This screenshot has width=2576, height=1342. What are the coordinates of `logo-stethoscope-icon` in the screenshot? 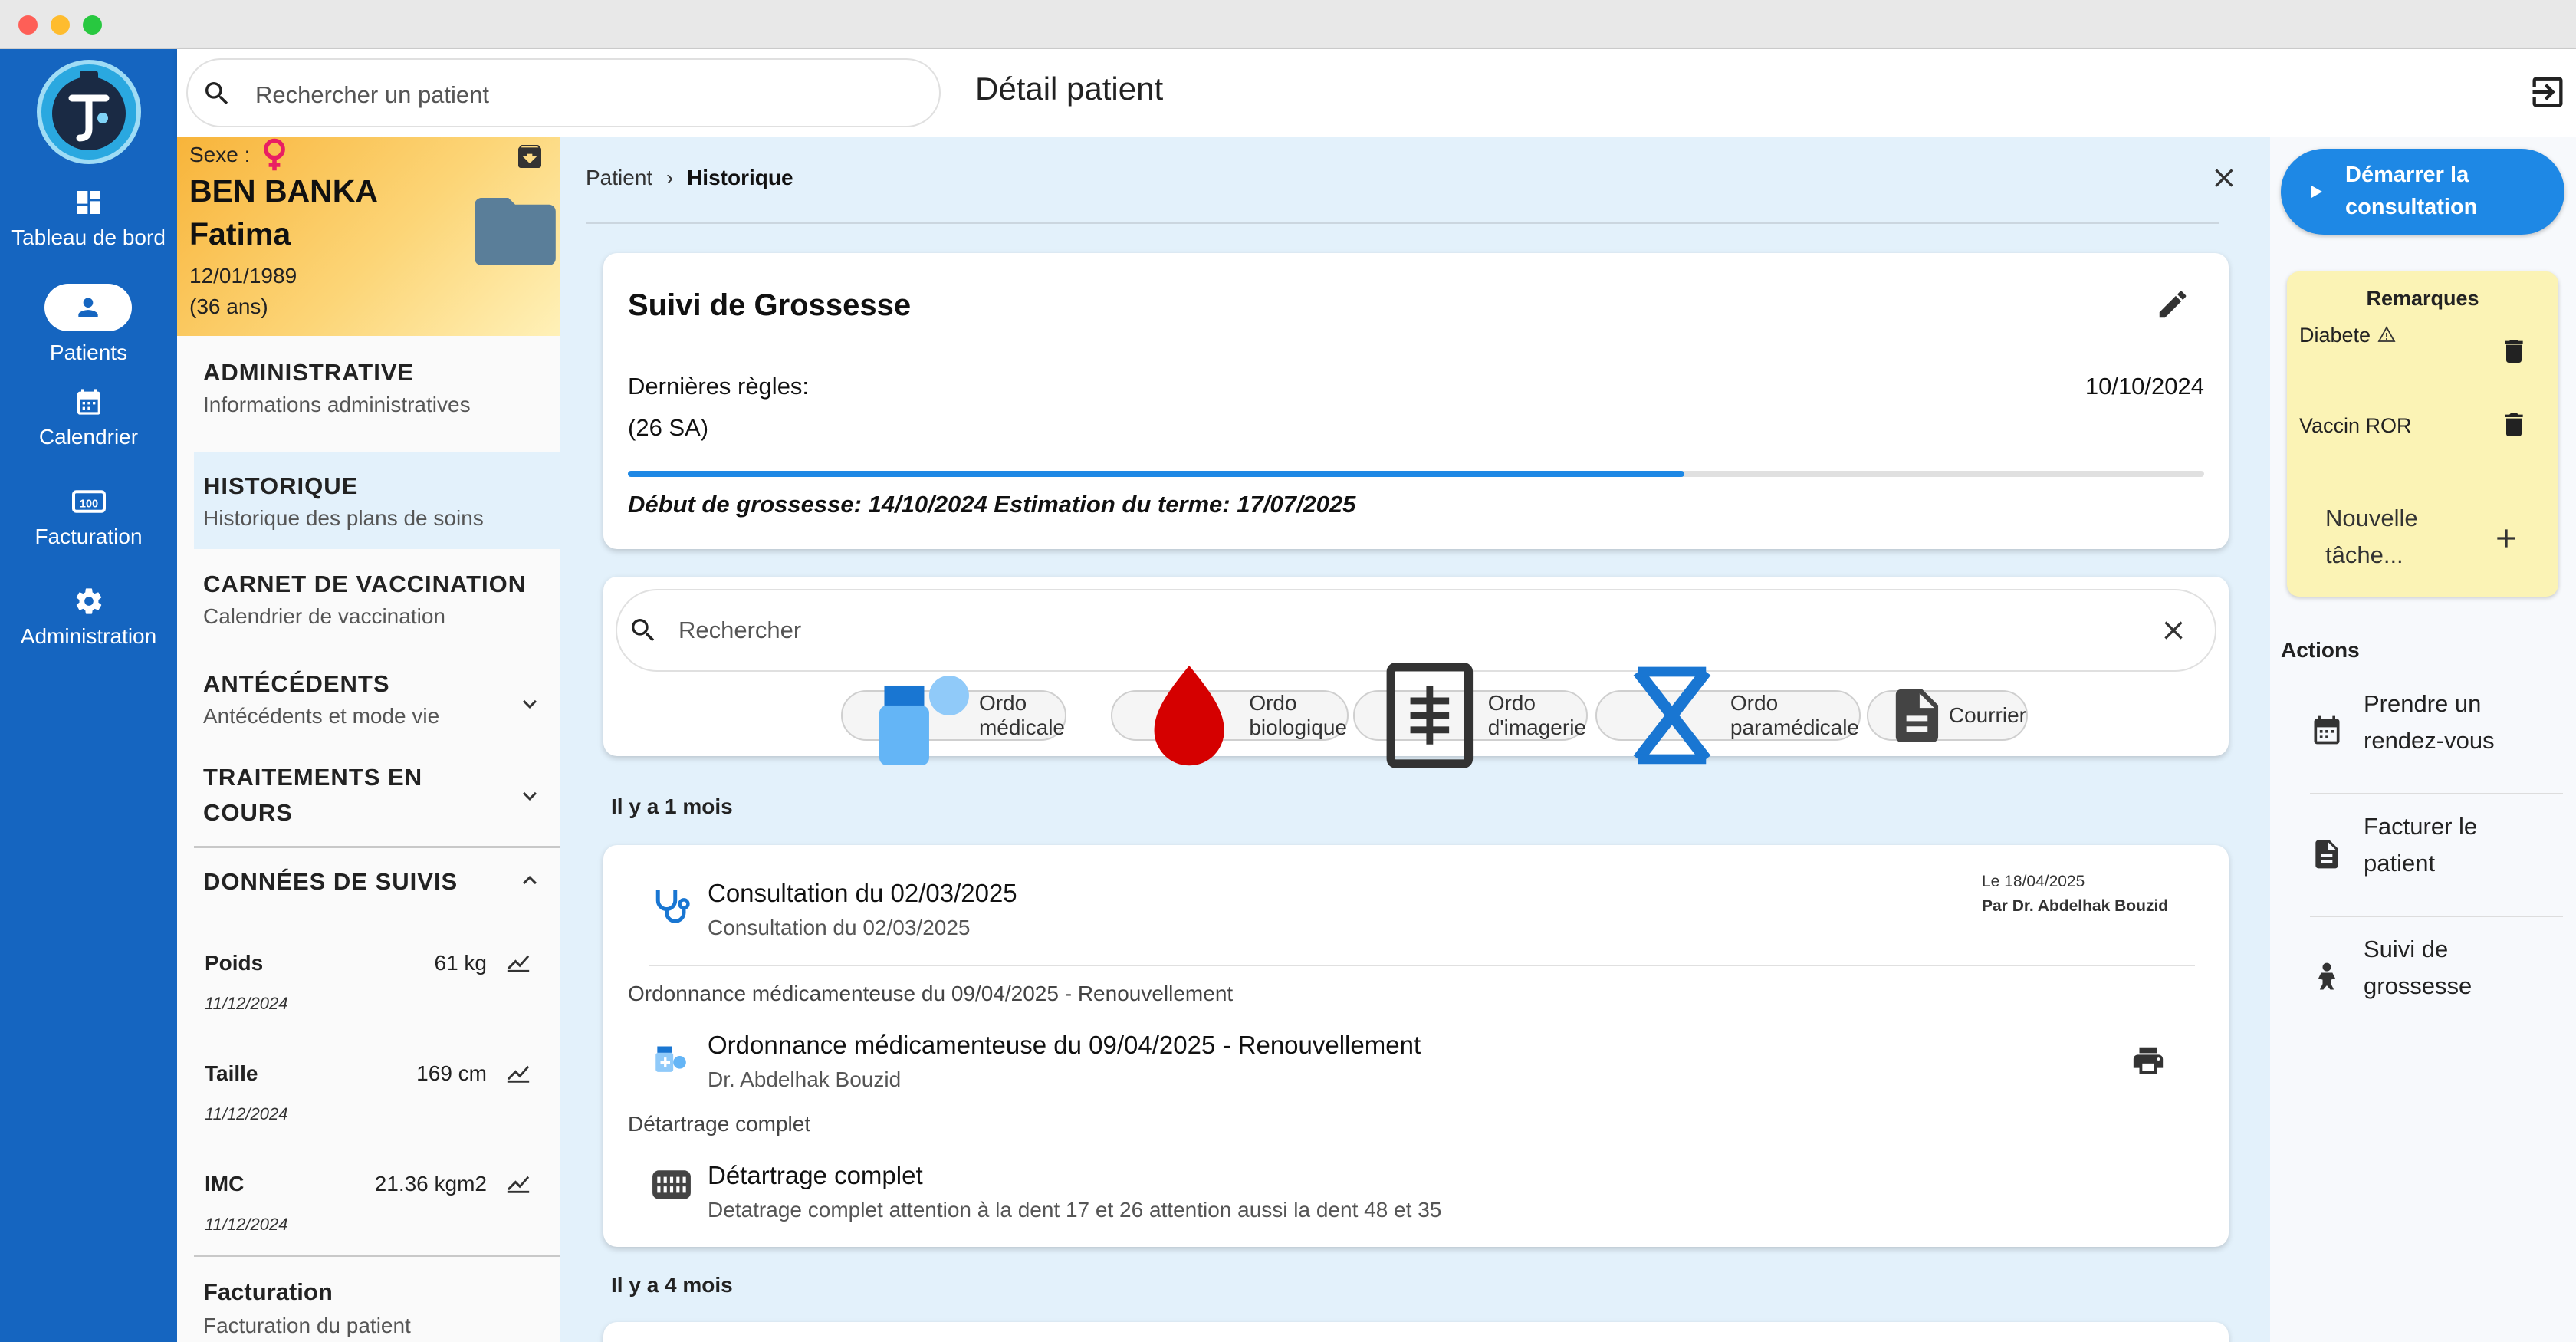 It's located at (89, 111).